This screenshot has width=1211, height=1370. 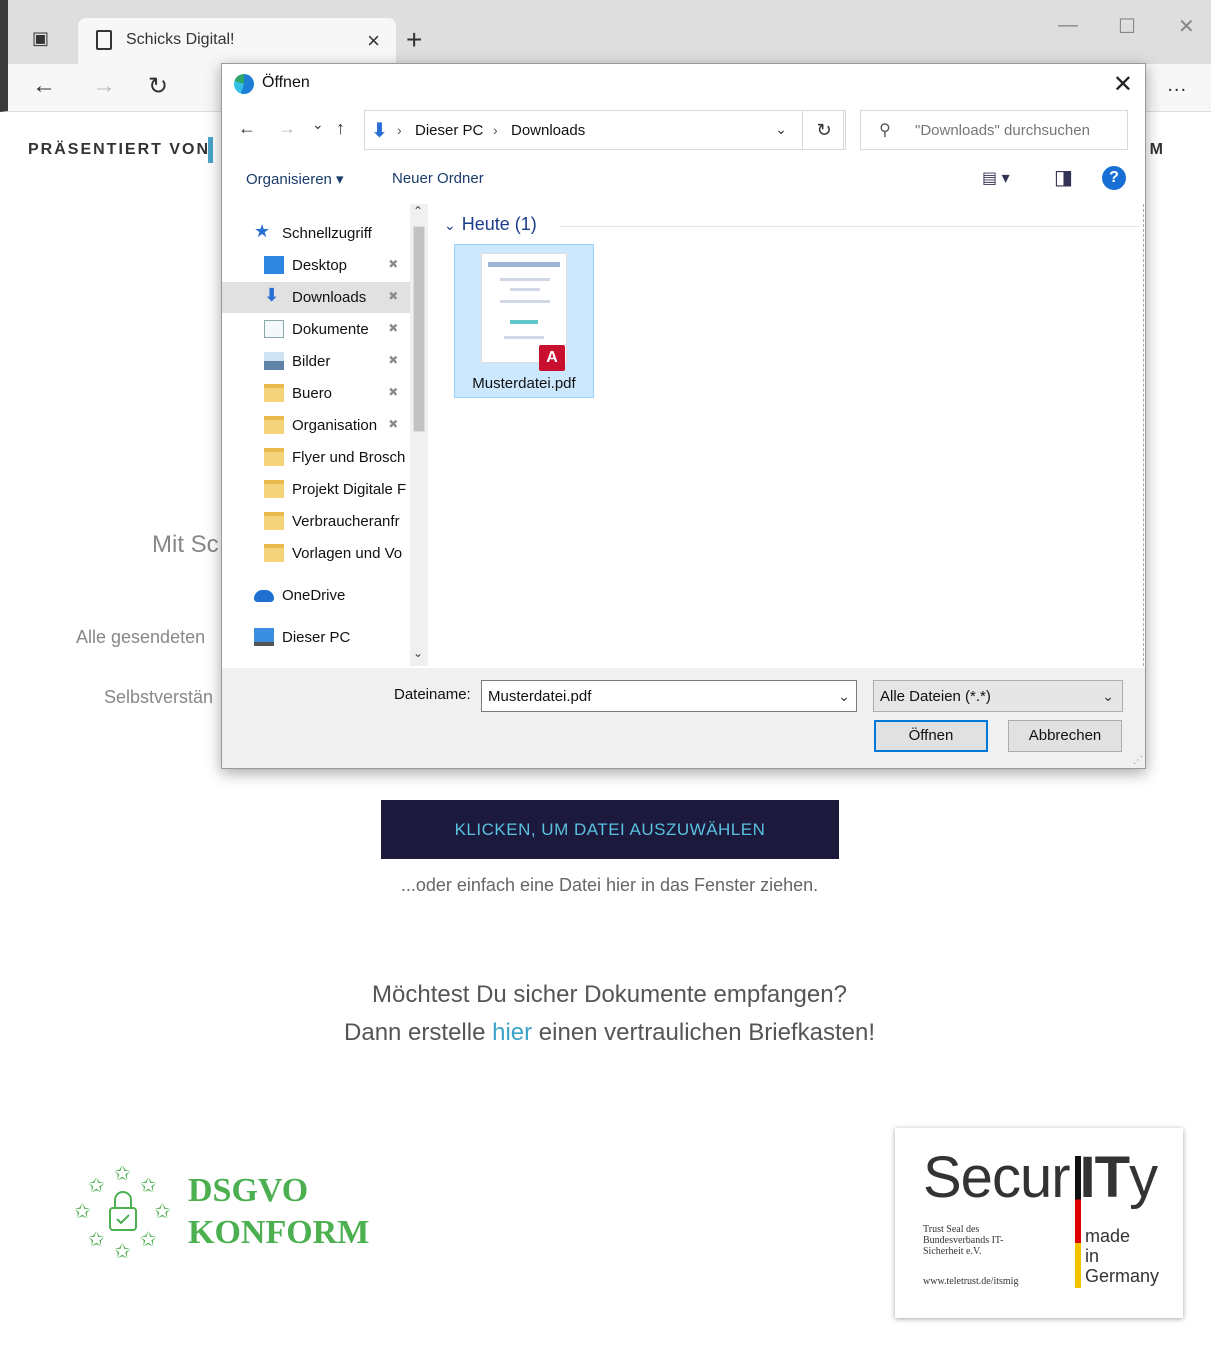 What do you see at coordinates (247, 128) in the screenshot?
I see `dialog-back-icon: ←` at bounding box center [247, 128].